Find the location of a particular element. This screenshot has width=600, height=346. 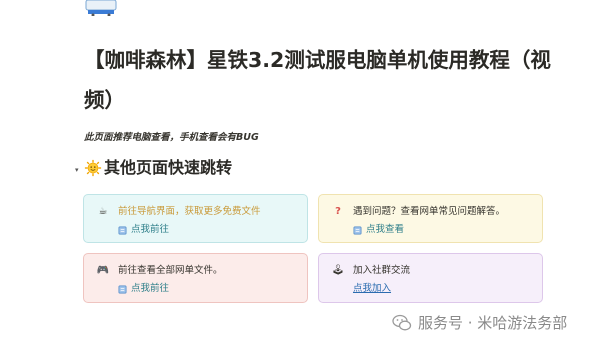

question-mark-icon: ? is located at coordinates (338, 211).